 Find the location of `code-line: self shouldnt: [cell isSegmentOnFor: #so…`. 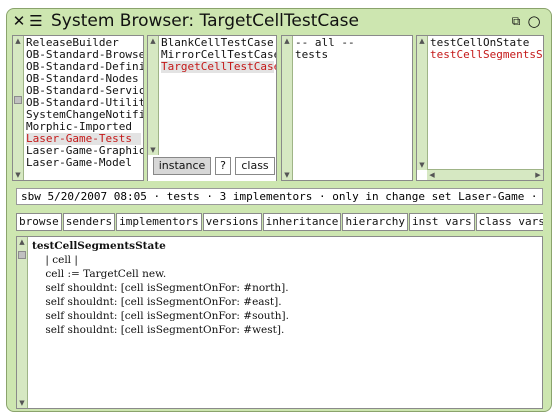

code-line: self shouldnt: [cell isSegmentOnFor: #so… is located at coordinates (160, 316).